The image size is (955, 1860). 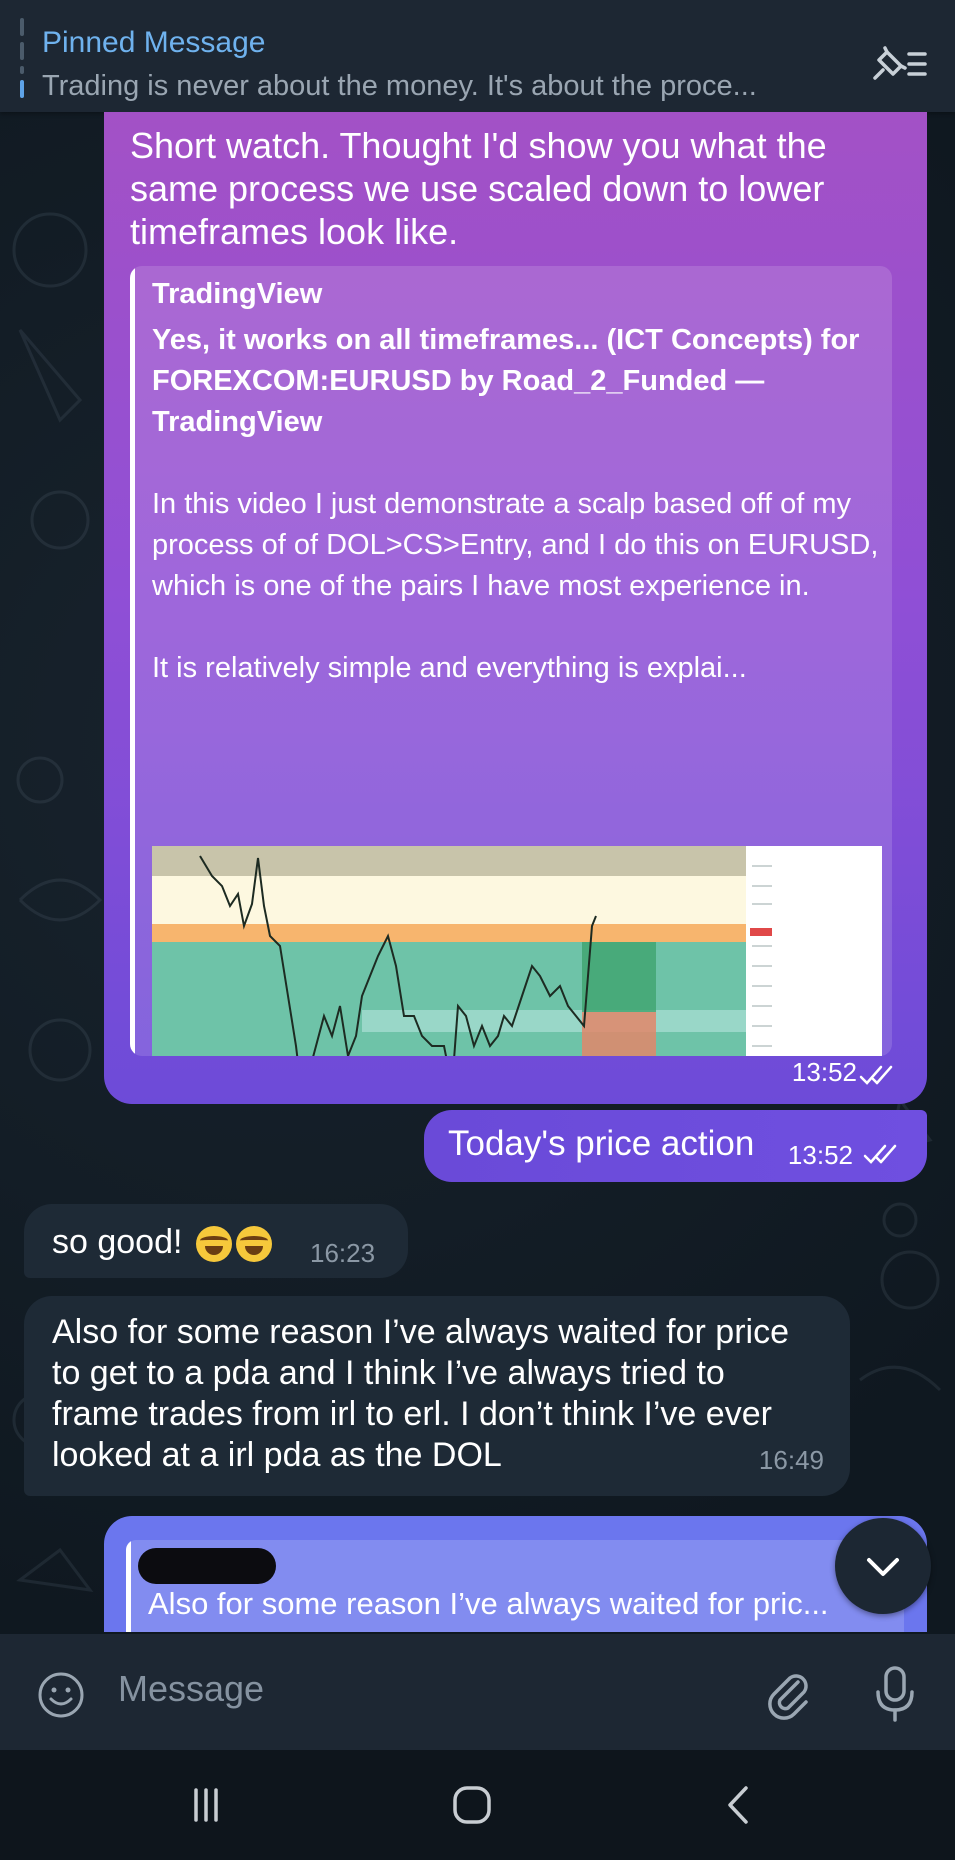 What do you see at coordinates (117, 1242) in the screenshot?
I see `message-text: so good!` at bounding box center [117, 1242].